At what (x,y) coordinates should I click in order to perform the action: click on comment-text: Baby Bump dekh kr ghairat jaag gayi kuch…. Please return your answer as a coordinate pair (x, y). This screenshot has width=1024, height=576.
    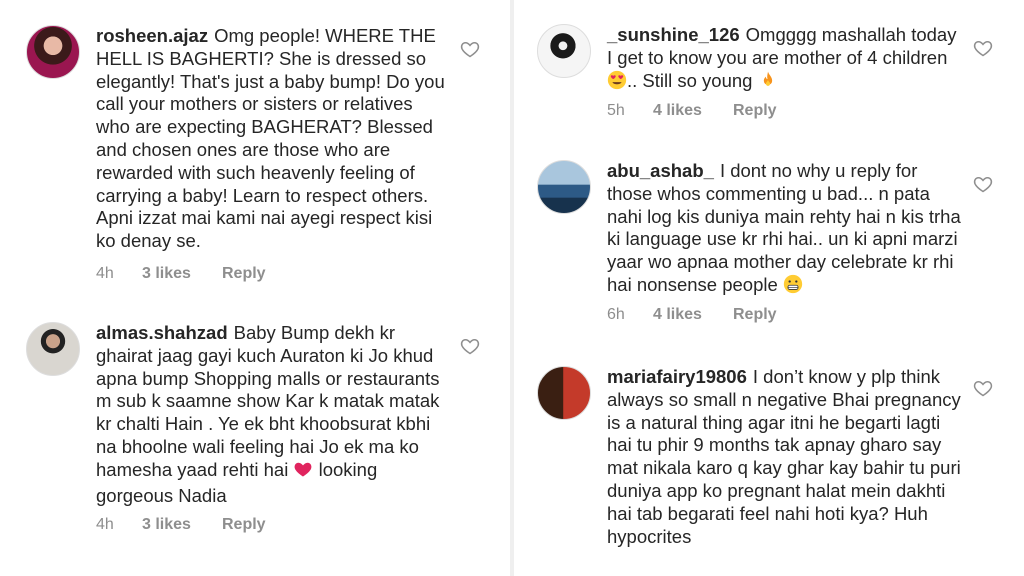
    Looking at the image, I should click on (268, 401).